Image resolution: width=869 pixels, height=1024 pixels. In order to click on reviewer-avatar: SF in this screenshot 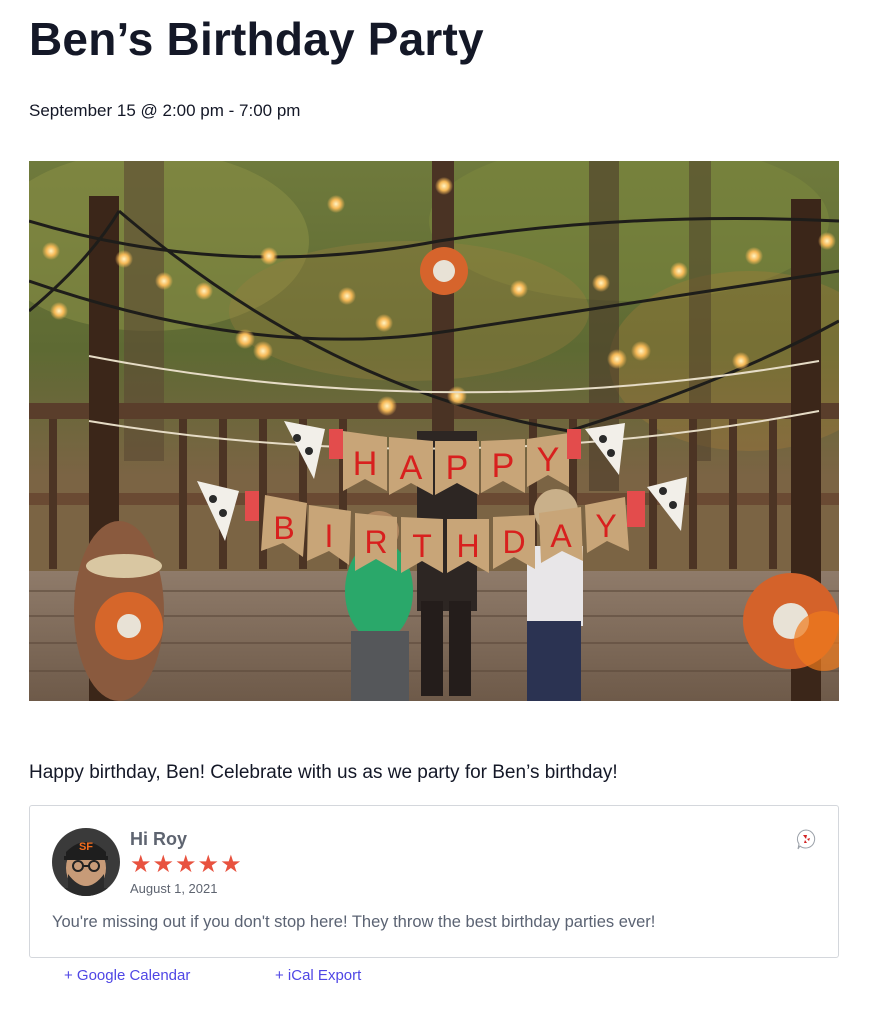, I will do `click(86, 862)`.